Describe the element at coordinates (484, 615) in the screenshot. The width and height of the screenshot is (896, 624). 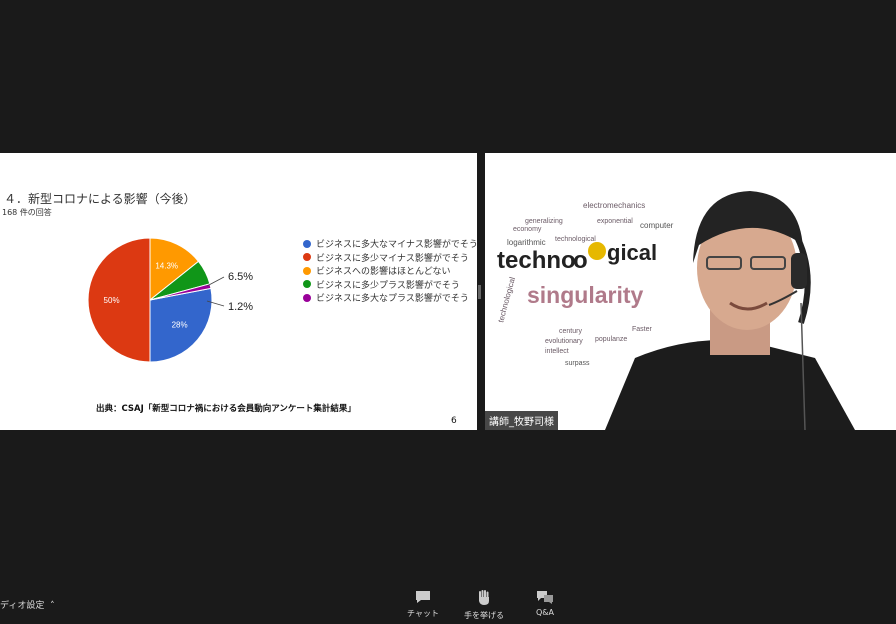
I see `raise-hand-label: 手を挙げる` at that location.